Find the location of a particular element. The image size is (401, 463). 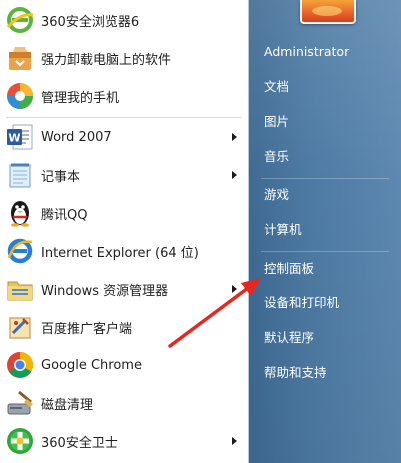

program-label: Internet Explorer (64 位) is located at coordinates (120, 253).